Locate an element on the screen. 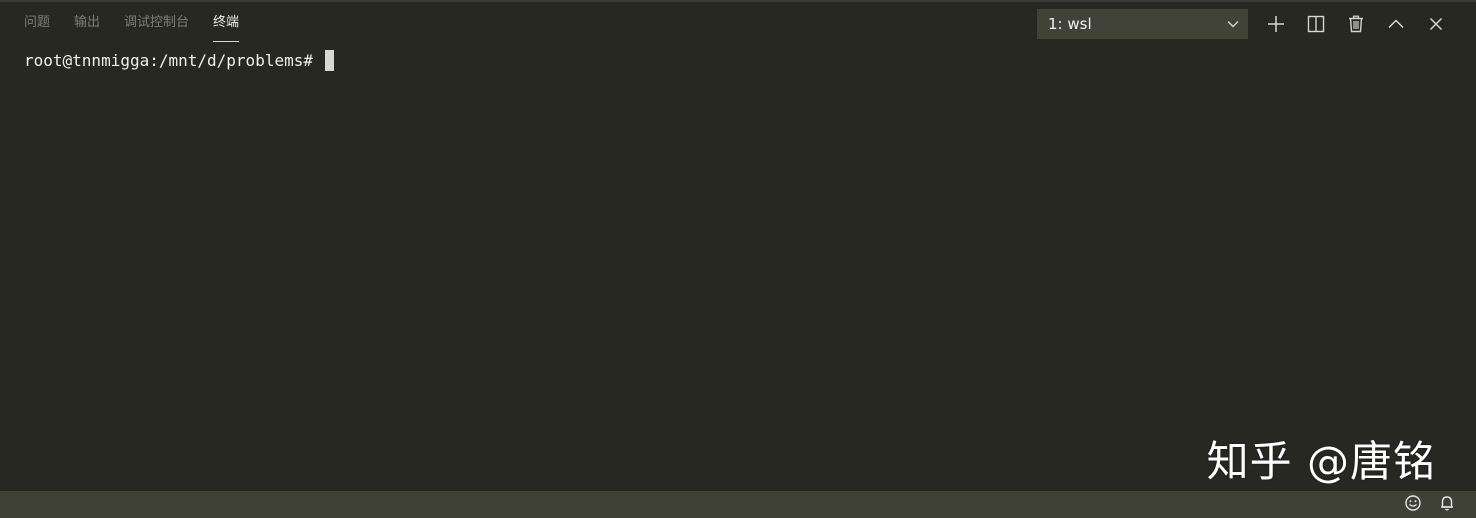 This screenshot has width=1476, height=518. trash-icon is located at coordinates (1356, 24).